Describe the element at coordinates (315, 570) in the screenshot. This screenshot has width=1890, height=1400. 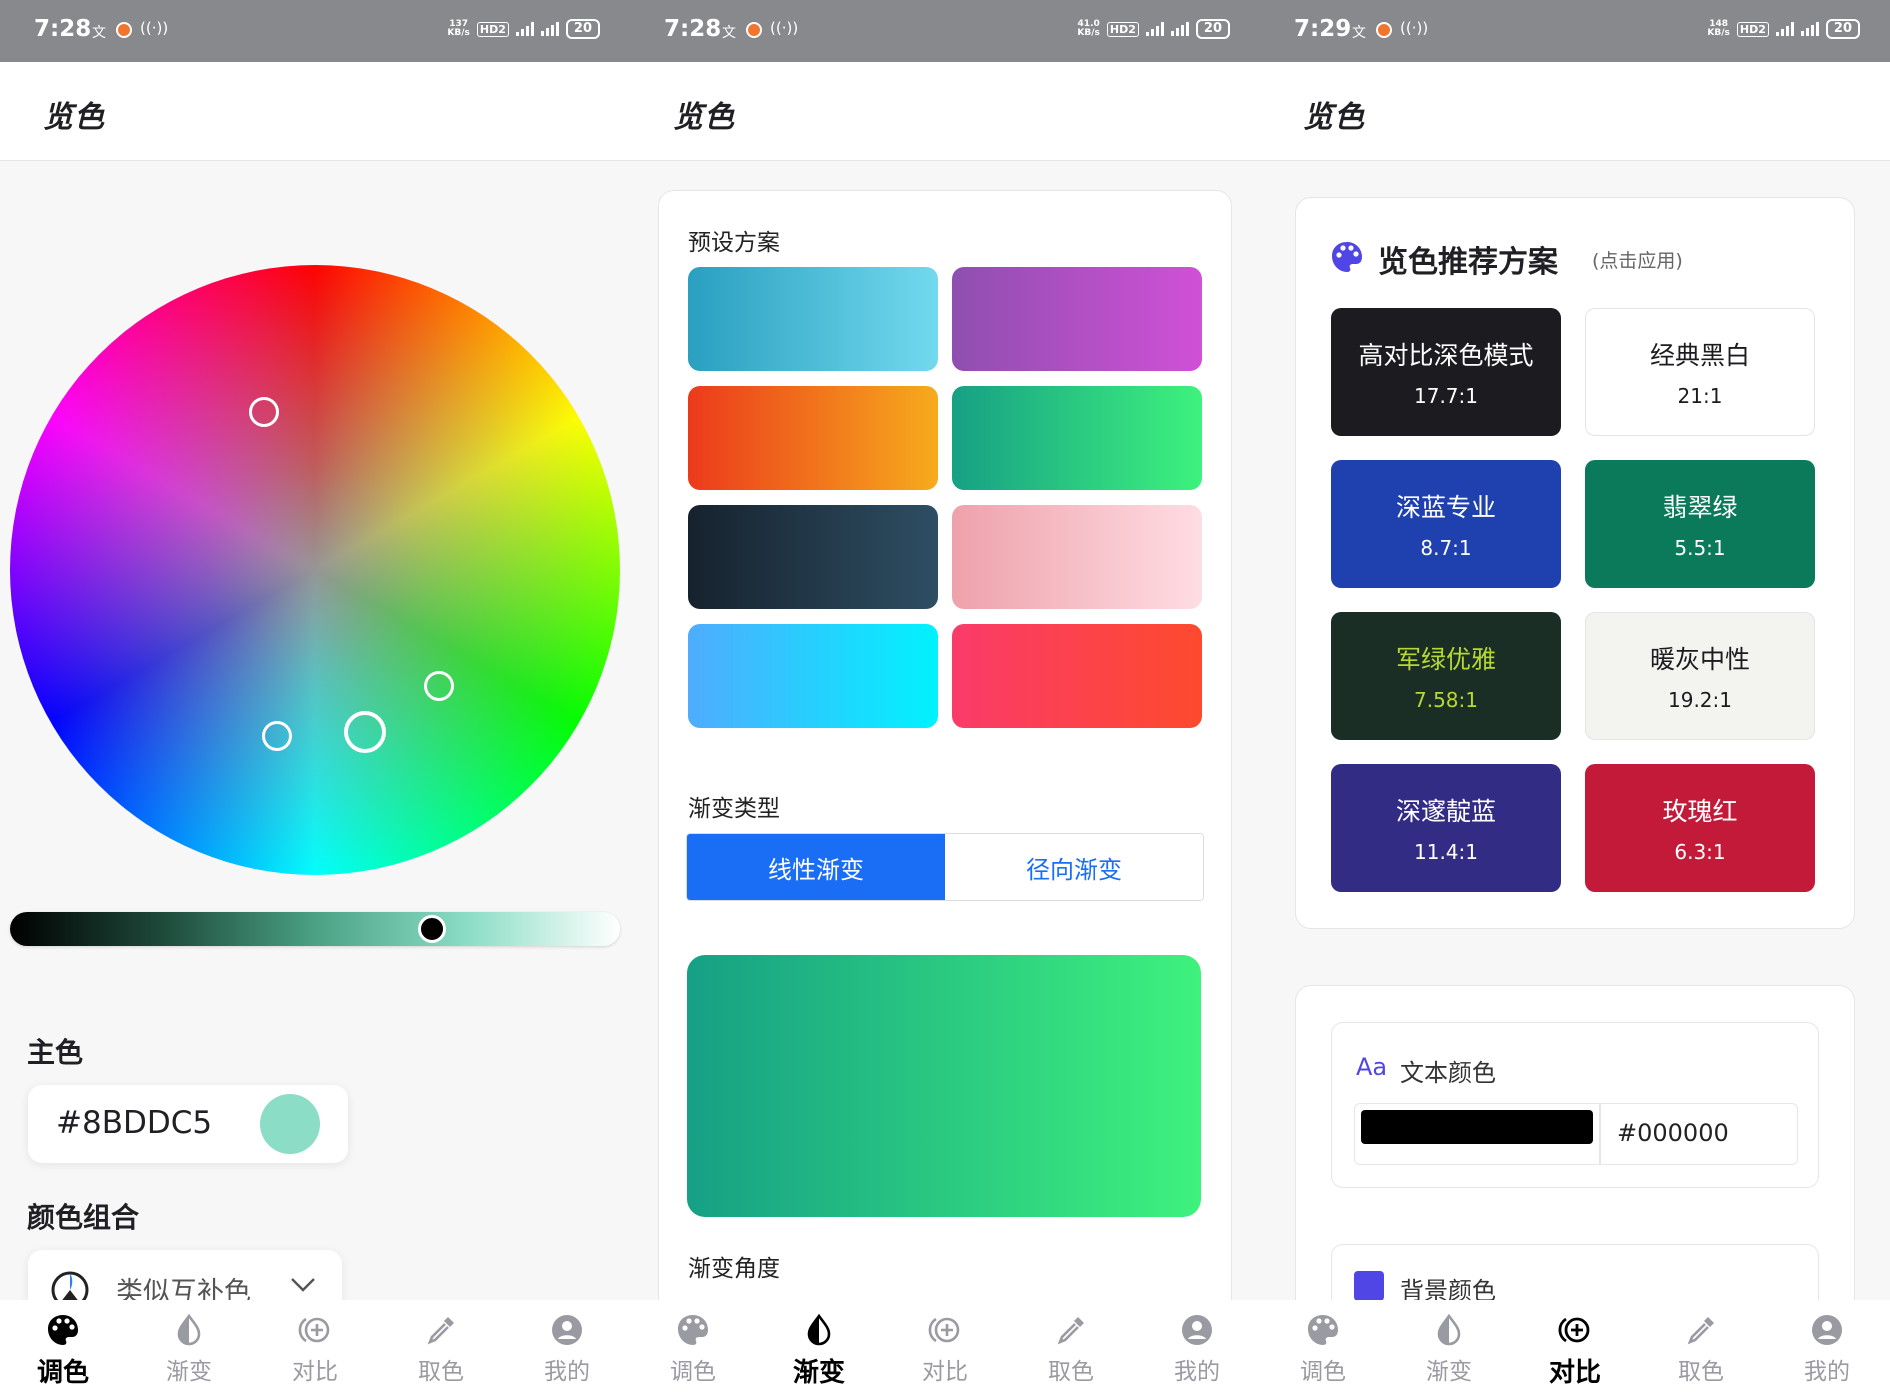
I see `color-wheel` at that location.